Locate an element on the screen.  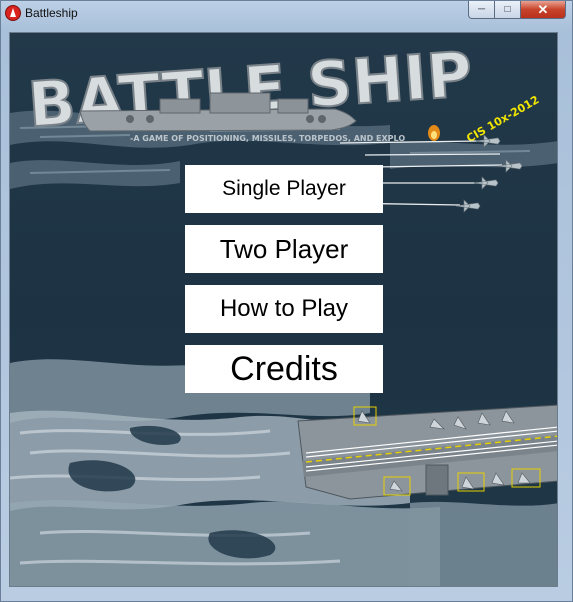
maximize-icon: □ is located at coordinates (507, 9).